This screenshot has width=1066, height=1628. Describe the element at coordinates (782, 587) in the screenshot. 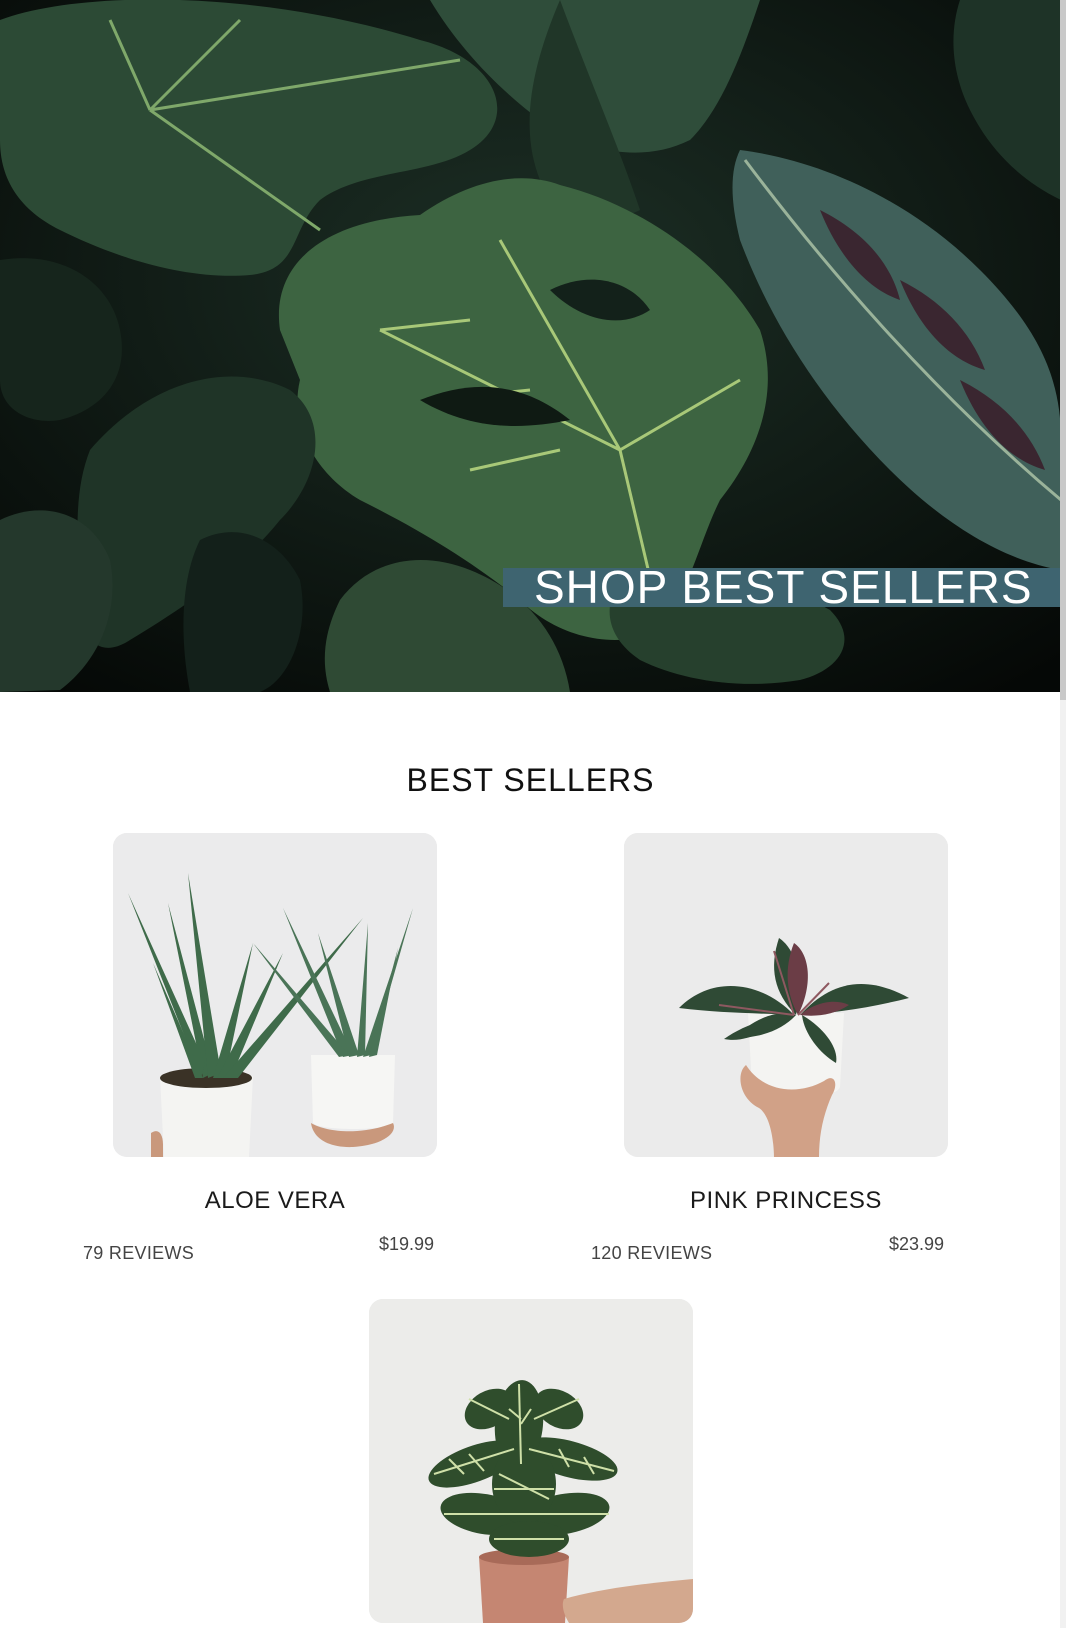

I see `shop-best-sellers-button: SHOP BEST SELLERS` at that location.